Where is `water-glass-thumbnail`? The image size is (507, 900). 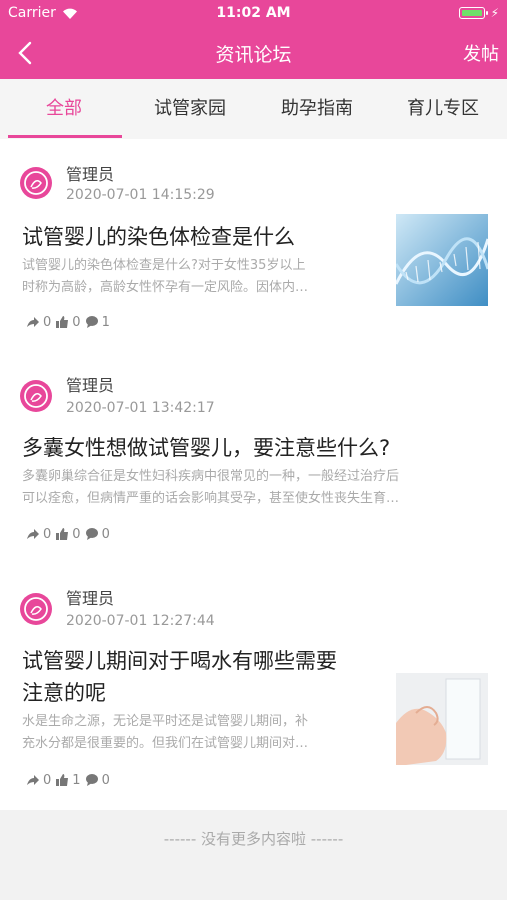
water-glass-thumbnail is located at coordinates (442, 719).